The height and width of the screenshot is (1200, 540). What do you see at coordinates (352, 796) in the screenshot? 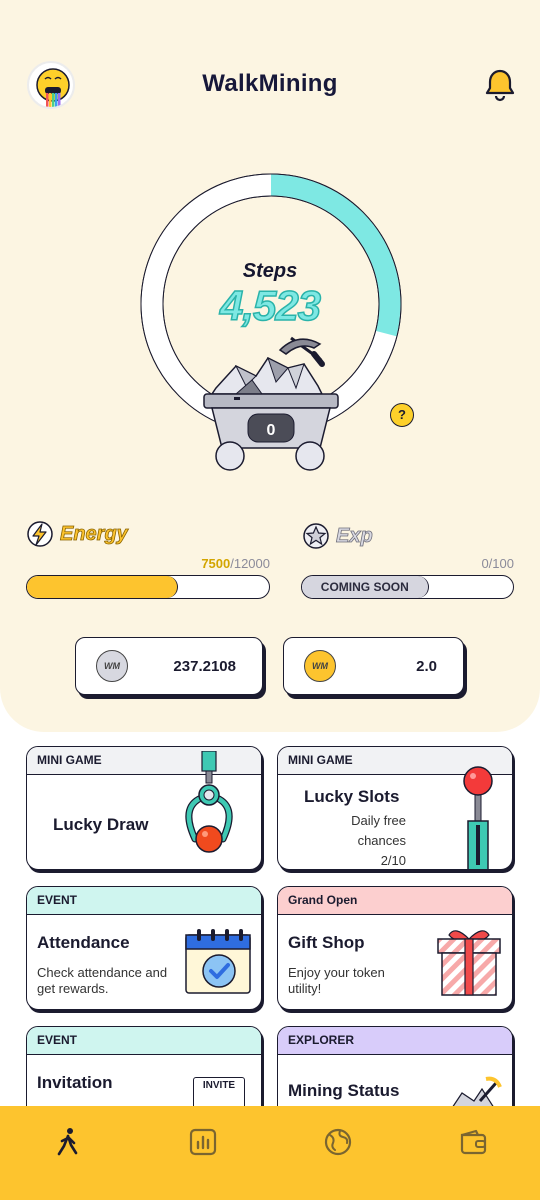
I see `card-title: Lucky Slots` at bounding box center [352, 796].